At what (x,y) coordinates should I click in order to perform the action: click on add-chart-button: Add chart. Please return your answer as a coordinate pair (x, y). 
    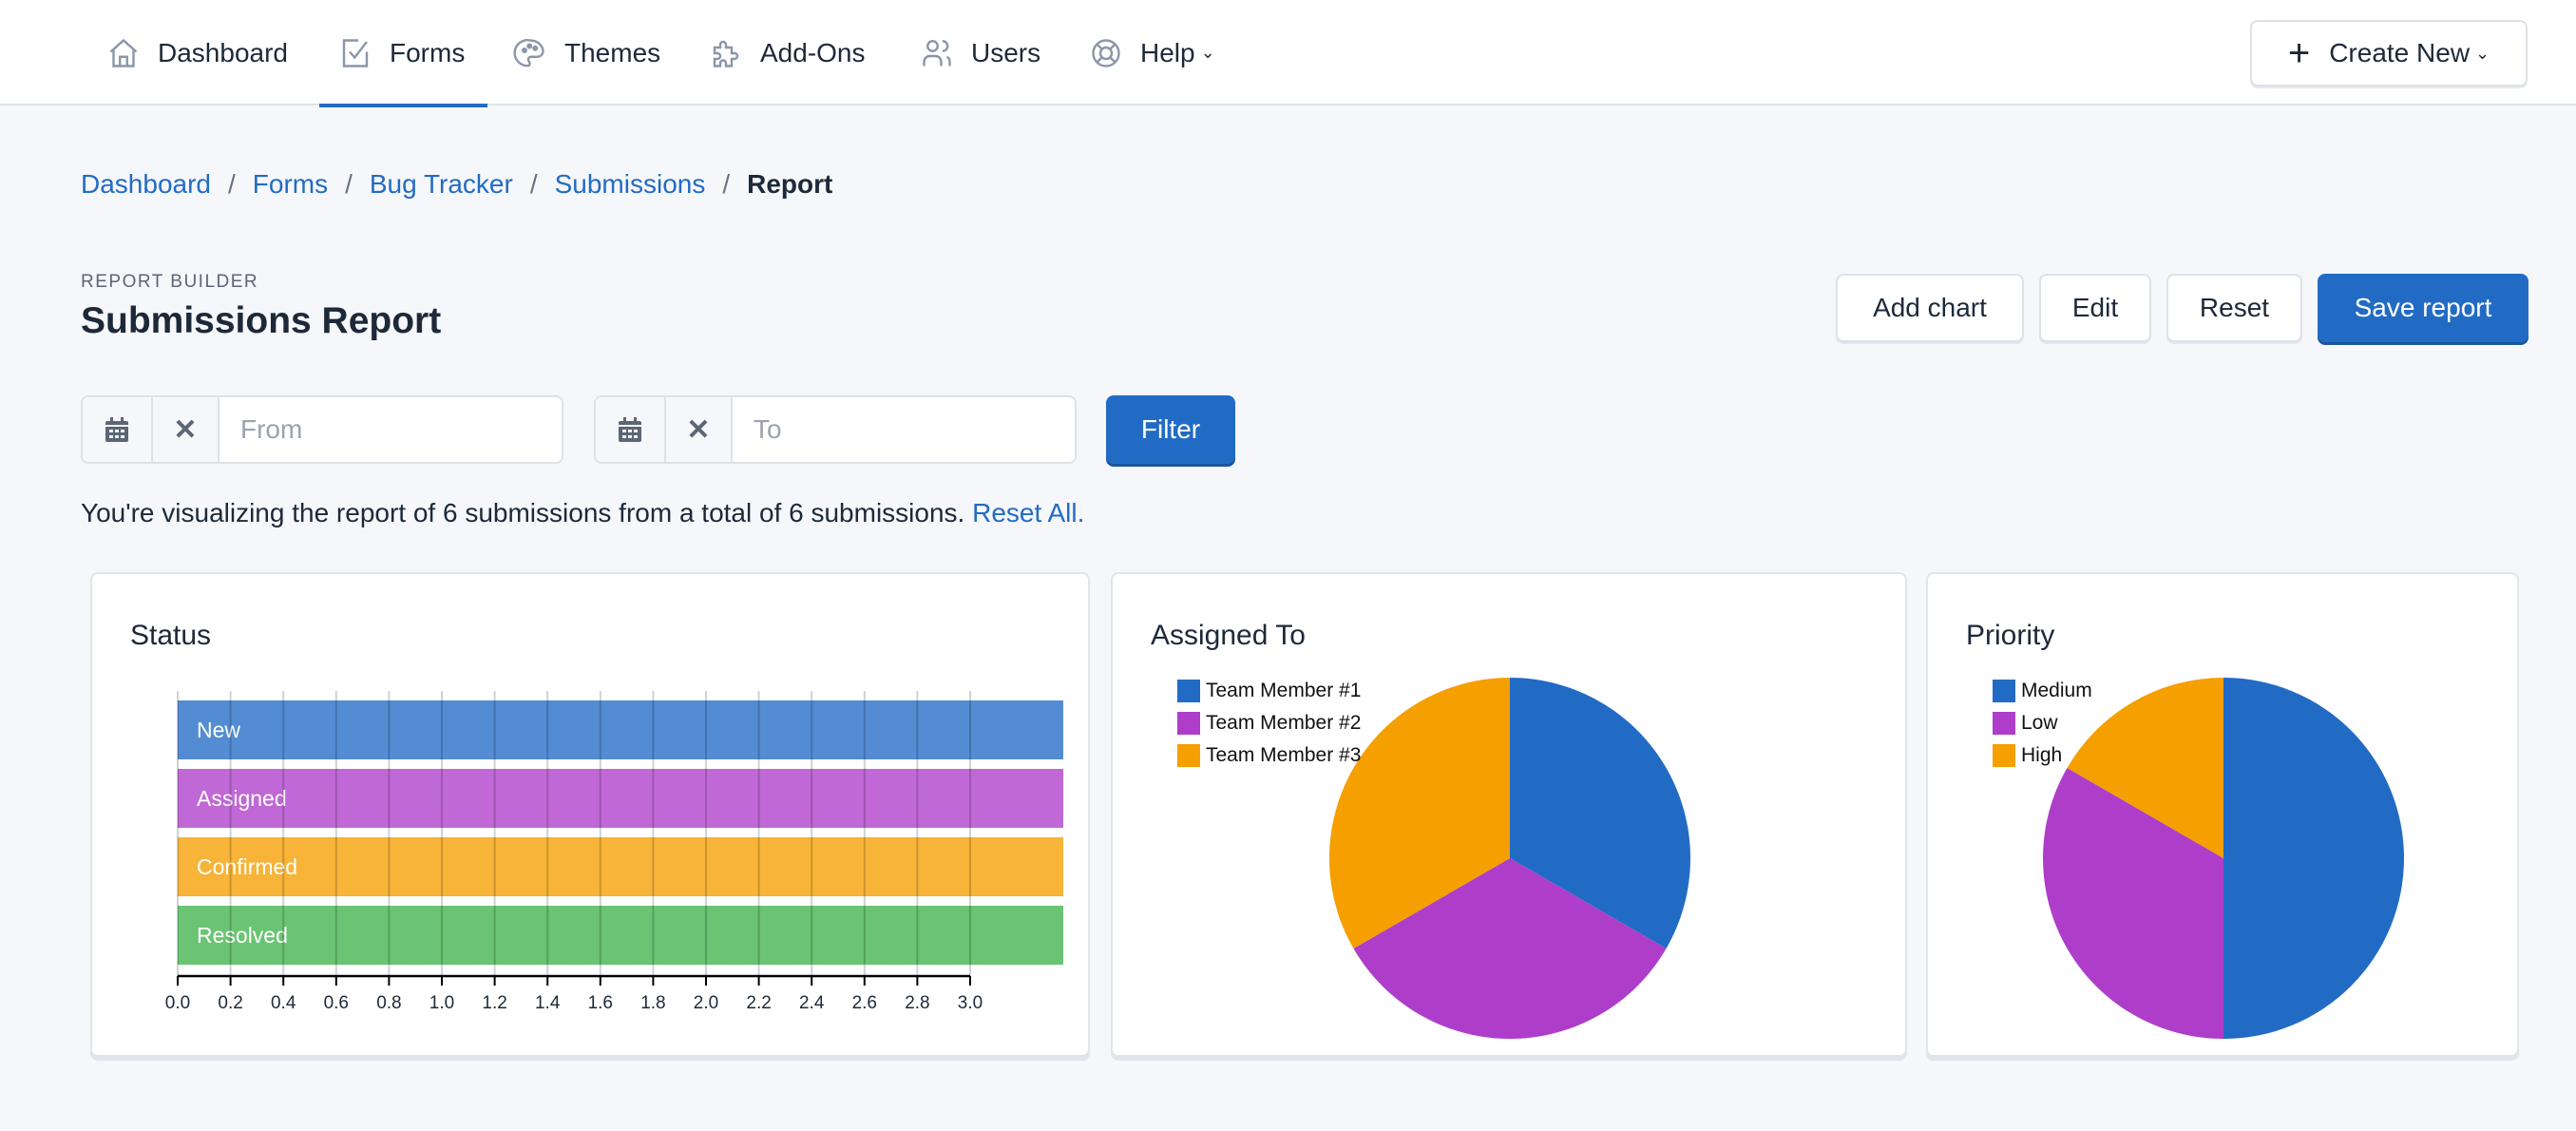
    Looking at the image, I should click on (1930, 308).